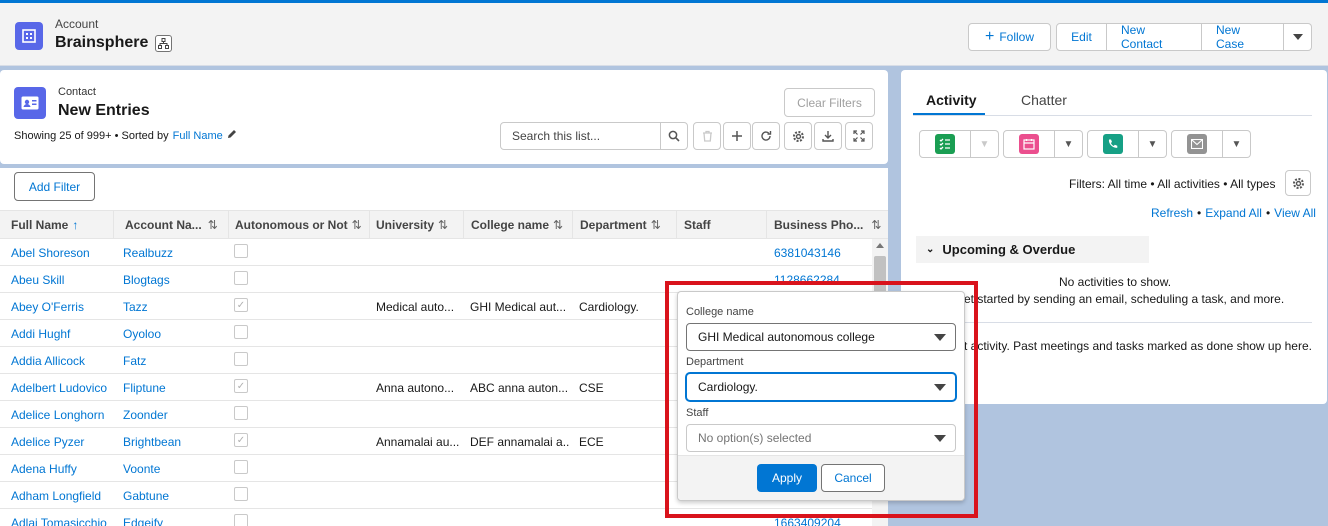 This screenshot has width=1328, height=526. I want to click on list-settings-button, so click(798, 136).